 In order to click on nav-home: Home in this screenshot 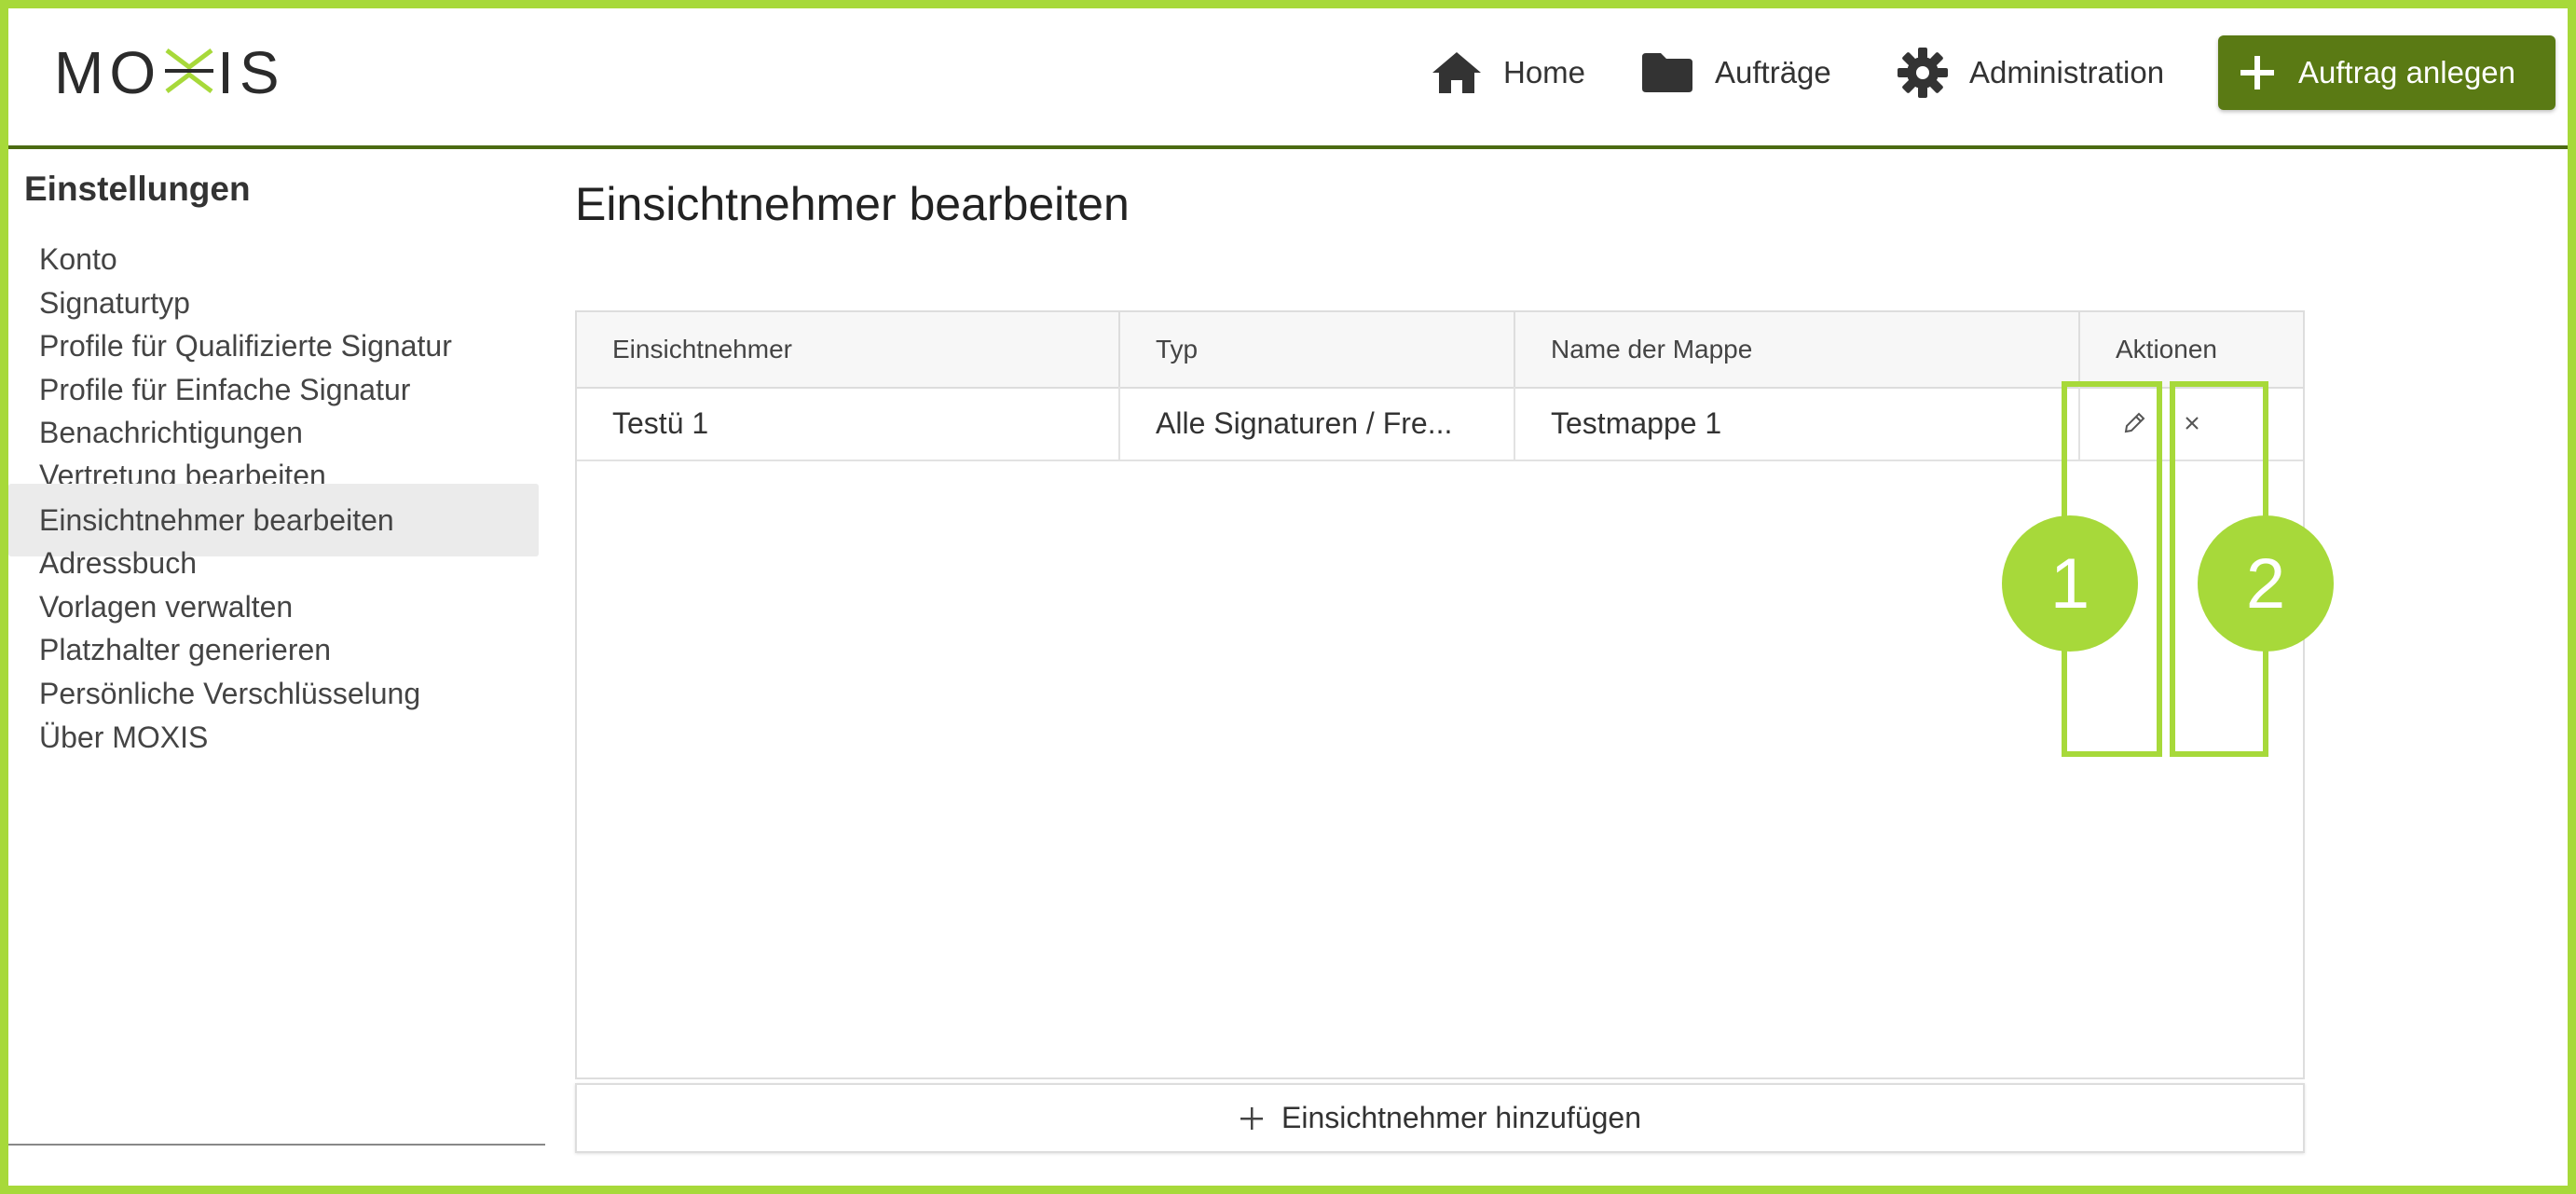, I will do `click(1508, 73)`.